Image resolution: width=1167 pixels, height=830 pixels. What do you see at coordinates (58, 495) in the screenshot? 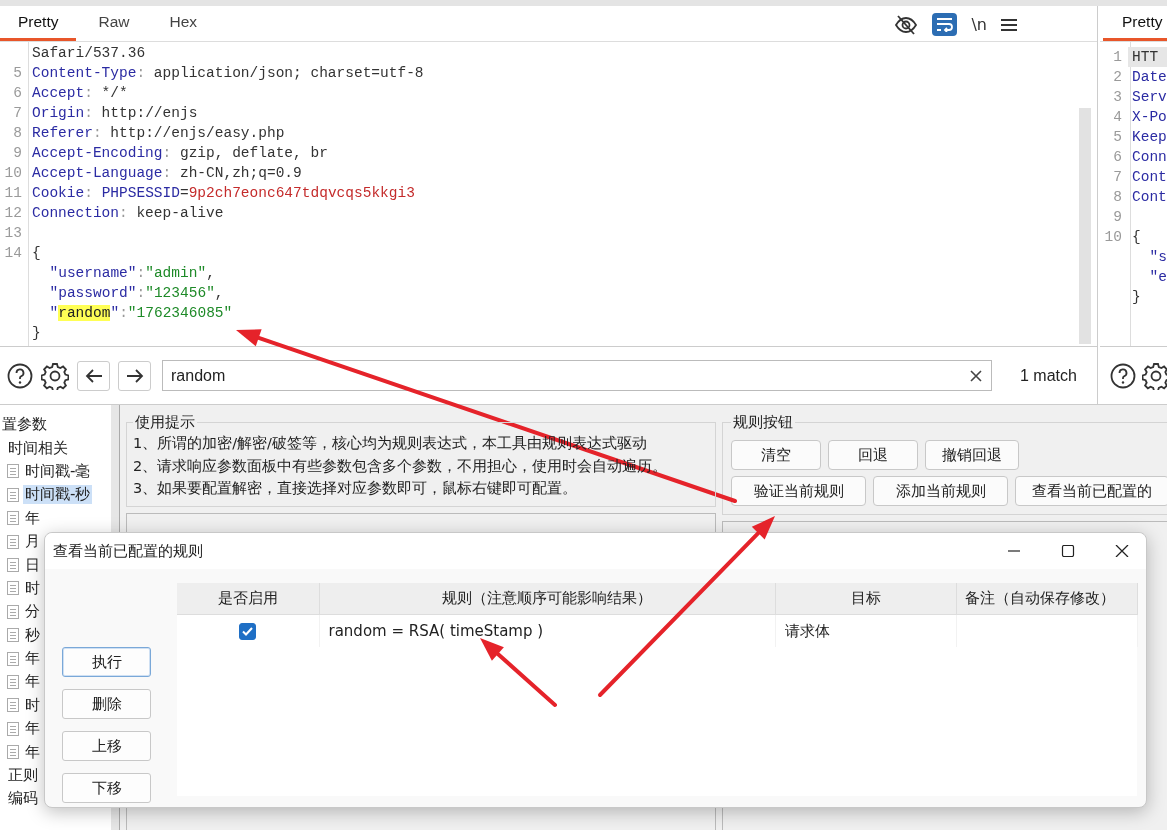
I see `tree-item: 时间戳-秒` at bounding box center [58, 495].